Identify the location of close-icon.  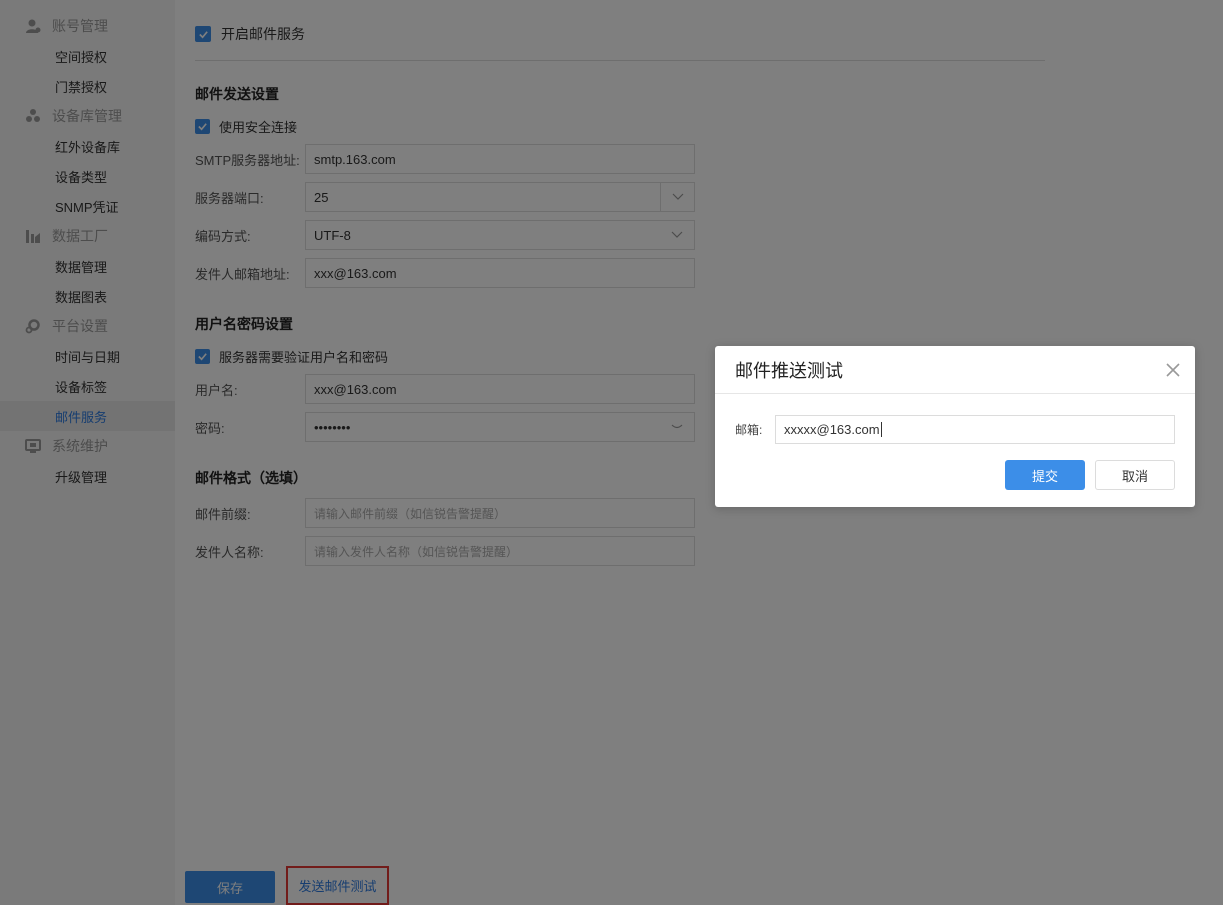
(1173, 370).